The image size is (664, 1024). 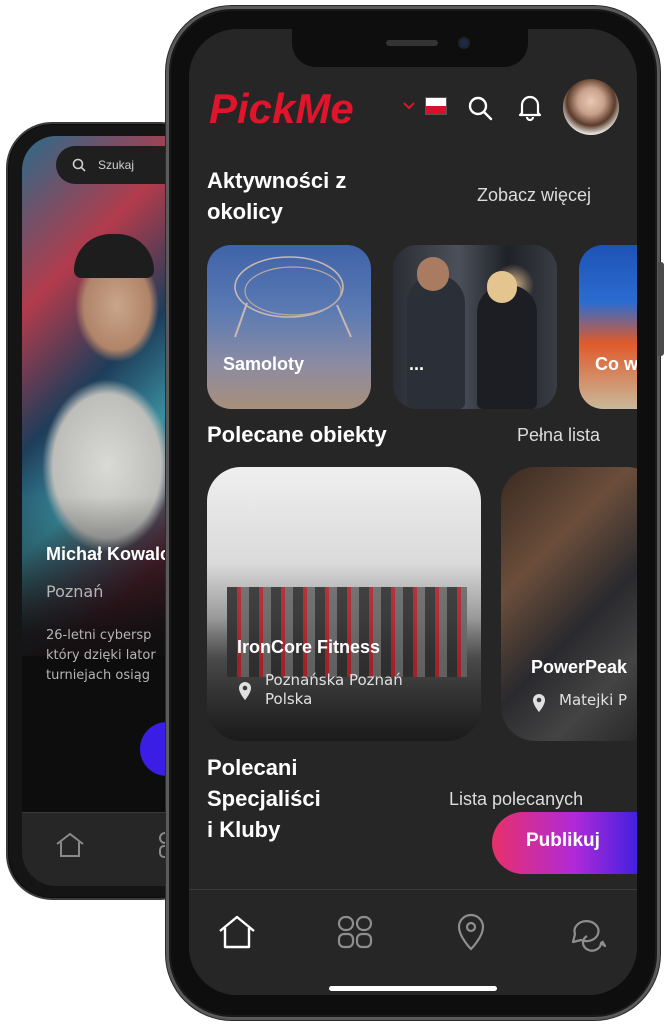 I want to click on activities-title-line2: okolicy, so click(x=245, y=211).